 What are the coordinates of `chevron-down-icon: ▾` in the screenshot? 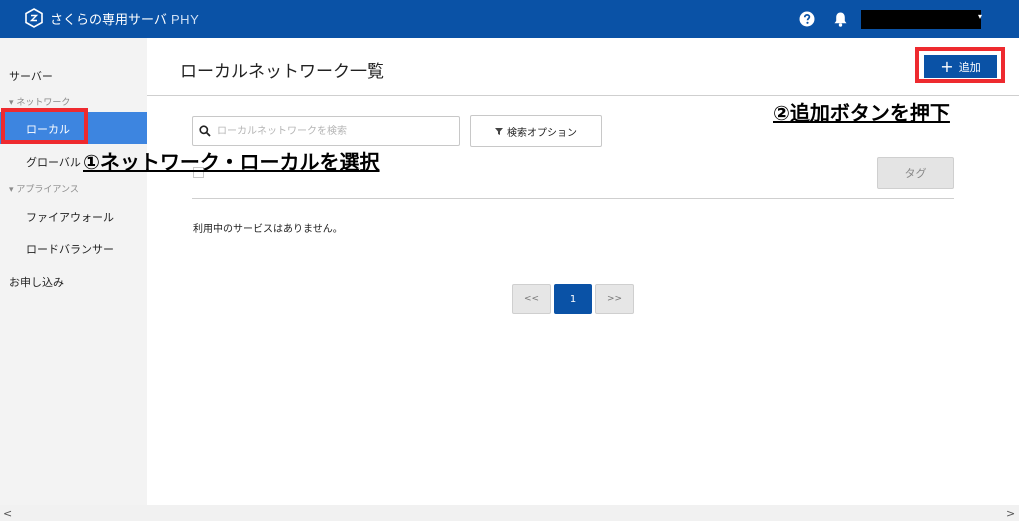 It's located at (980, 16).